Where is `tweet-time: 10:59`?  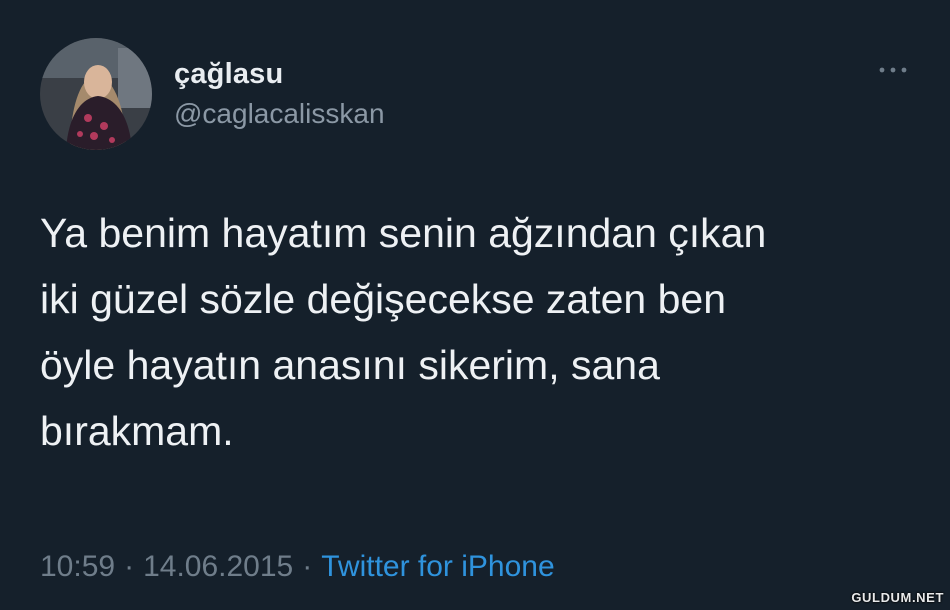
tweet-time: 10:59 is located at coordinates (77, 566).